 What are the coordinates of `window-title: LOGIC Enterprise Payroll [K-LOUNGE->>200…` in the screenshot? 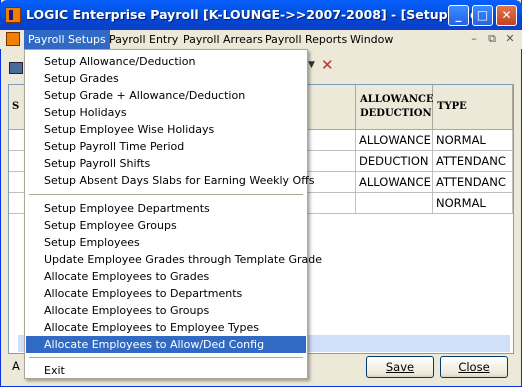 It's located at (260, 14).